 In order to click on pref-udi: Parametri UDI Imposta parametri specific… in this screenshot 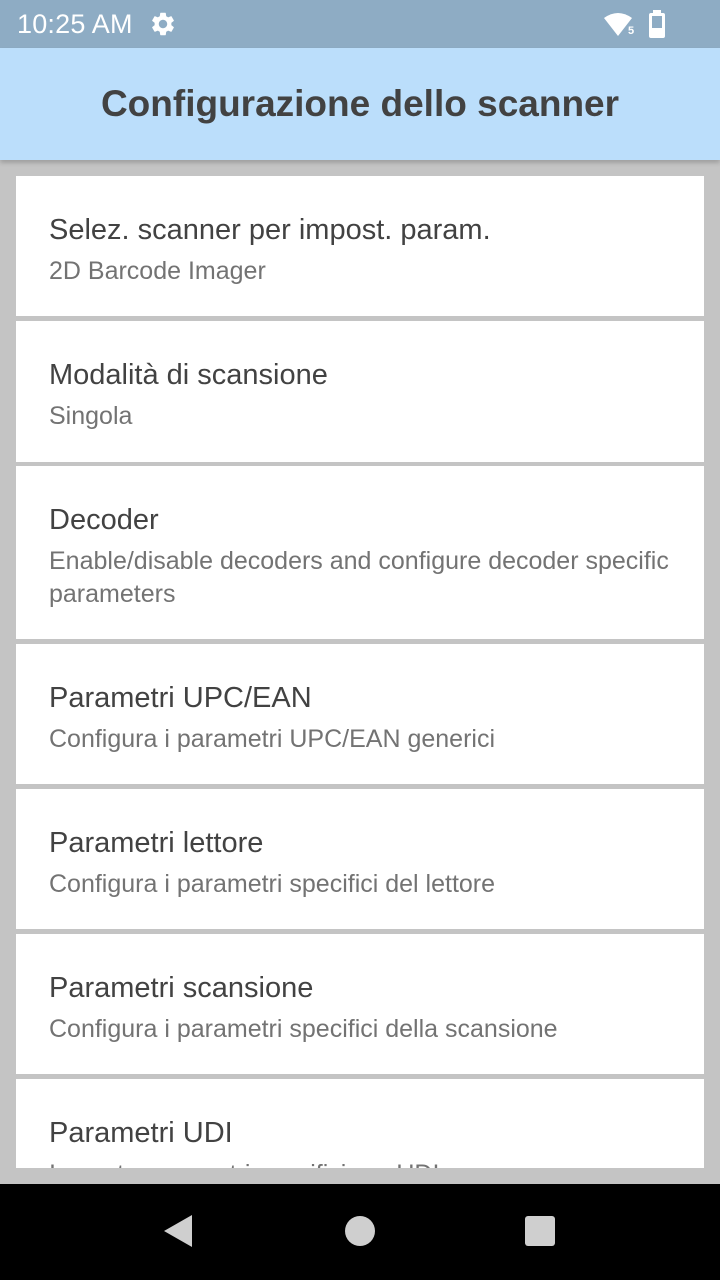, I will do `click(360, 1123)`.